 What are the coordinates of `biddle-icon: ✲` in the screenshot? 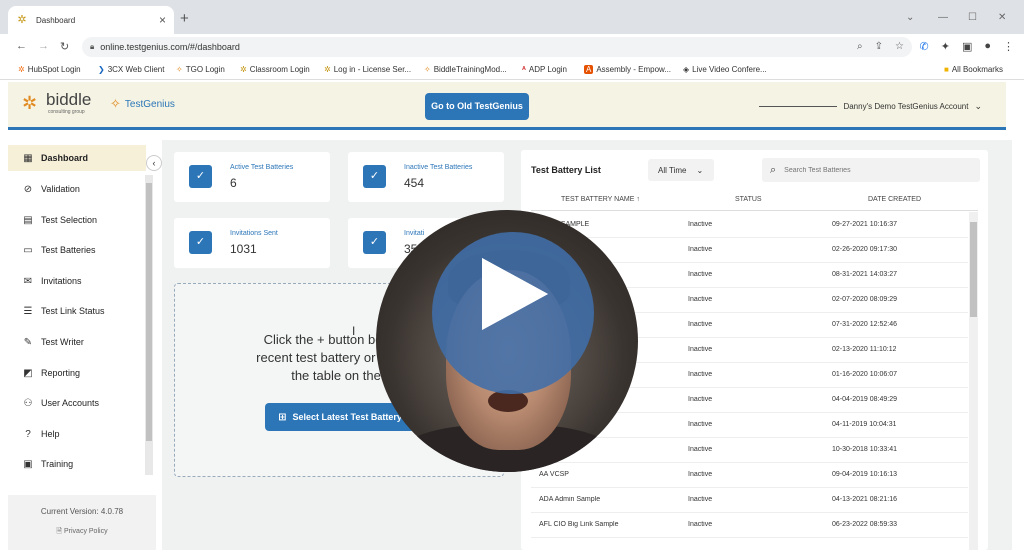 It's located at (243, 69).